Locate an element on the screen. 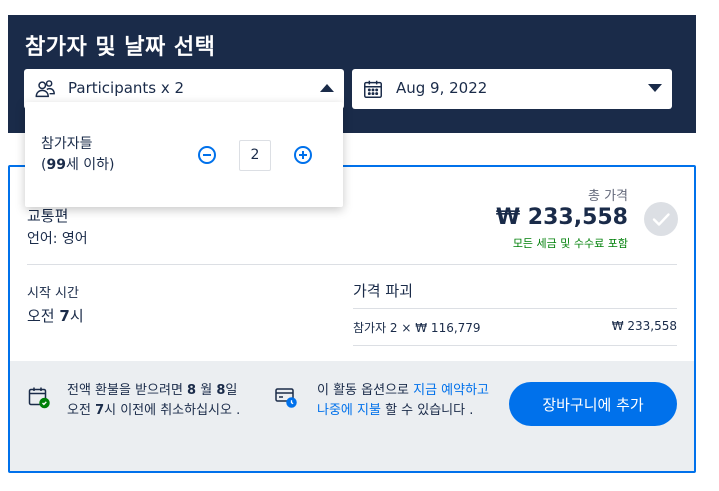 The width and height of the screenshot is (719, 491). participants-label: Participants x 2 is located at coordinates (126, 88).